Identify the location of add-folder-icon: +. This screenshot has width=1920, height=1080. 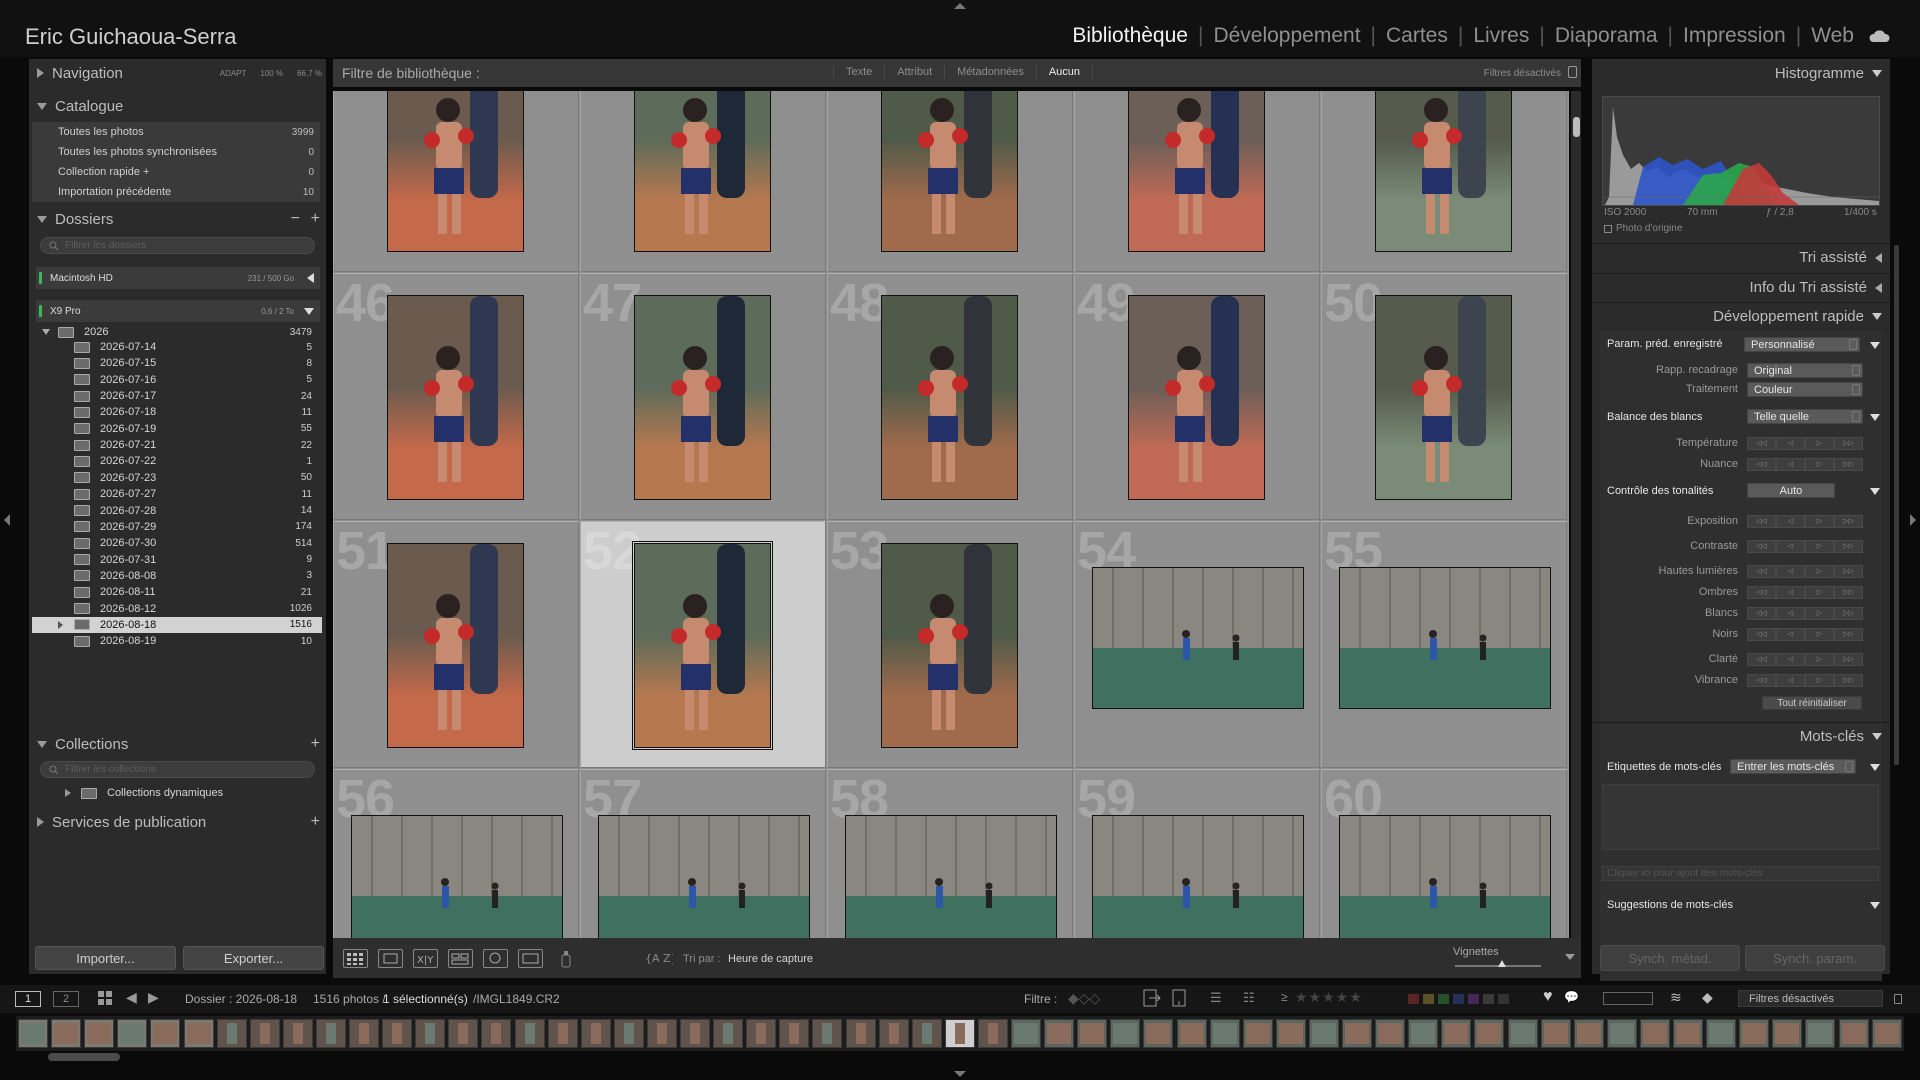
(315, 219).